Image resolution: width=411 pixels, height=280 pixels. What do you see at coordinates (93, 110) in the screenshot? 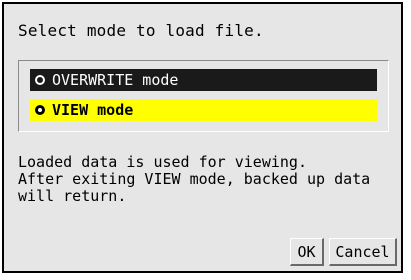
I see `view-mode-label: VIEW mode` at bounding box center [93, 110].